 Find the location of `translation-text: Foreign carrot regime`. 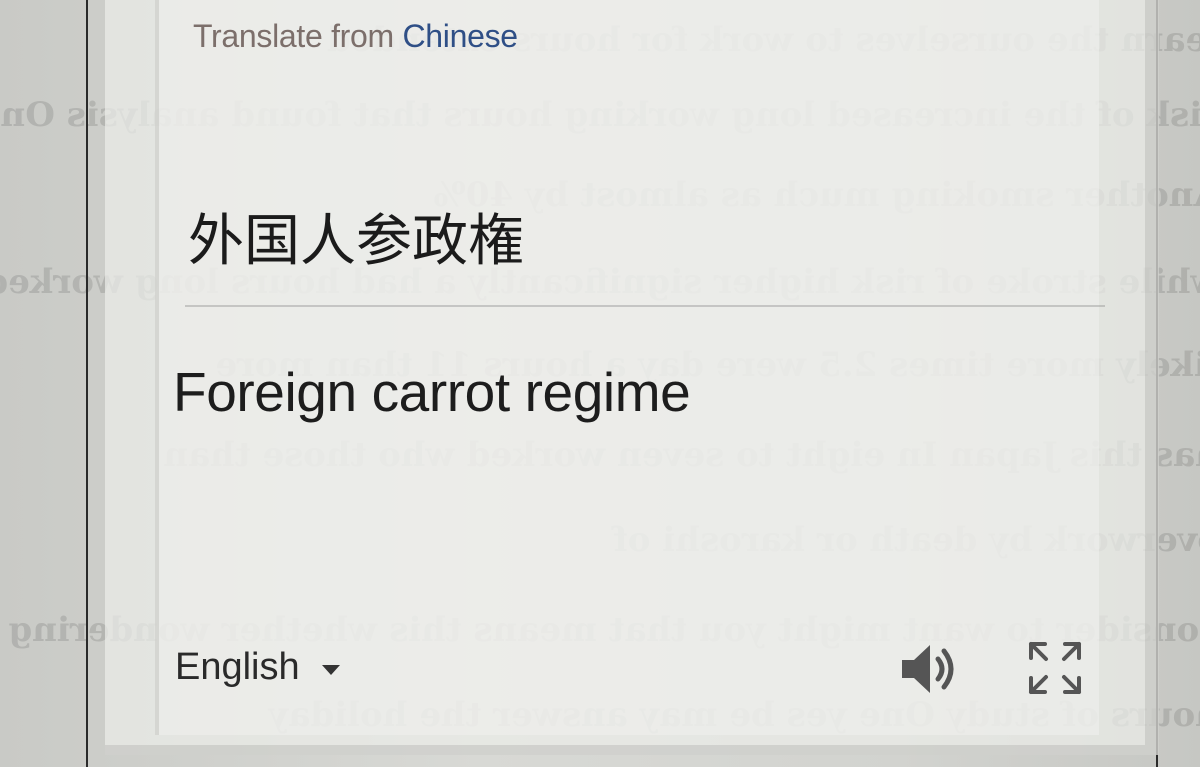

translation-text: Foreign carrot regime is located at coordinates (432, 392).